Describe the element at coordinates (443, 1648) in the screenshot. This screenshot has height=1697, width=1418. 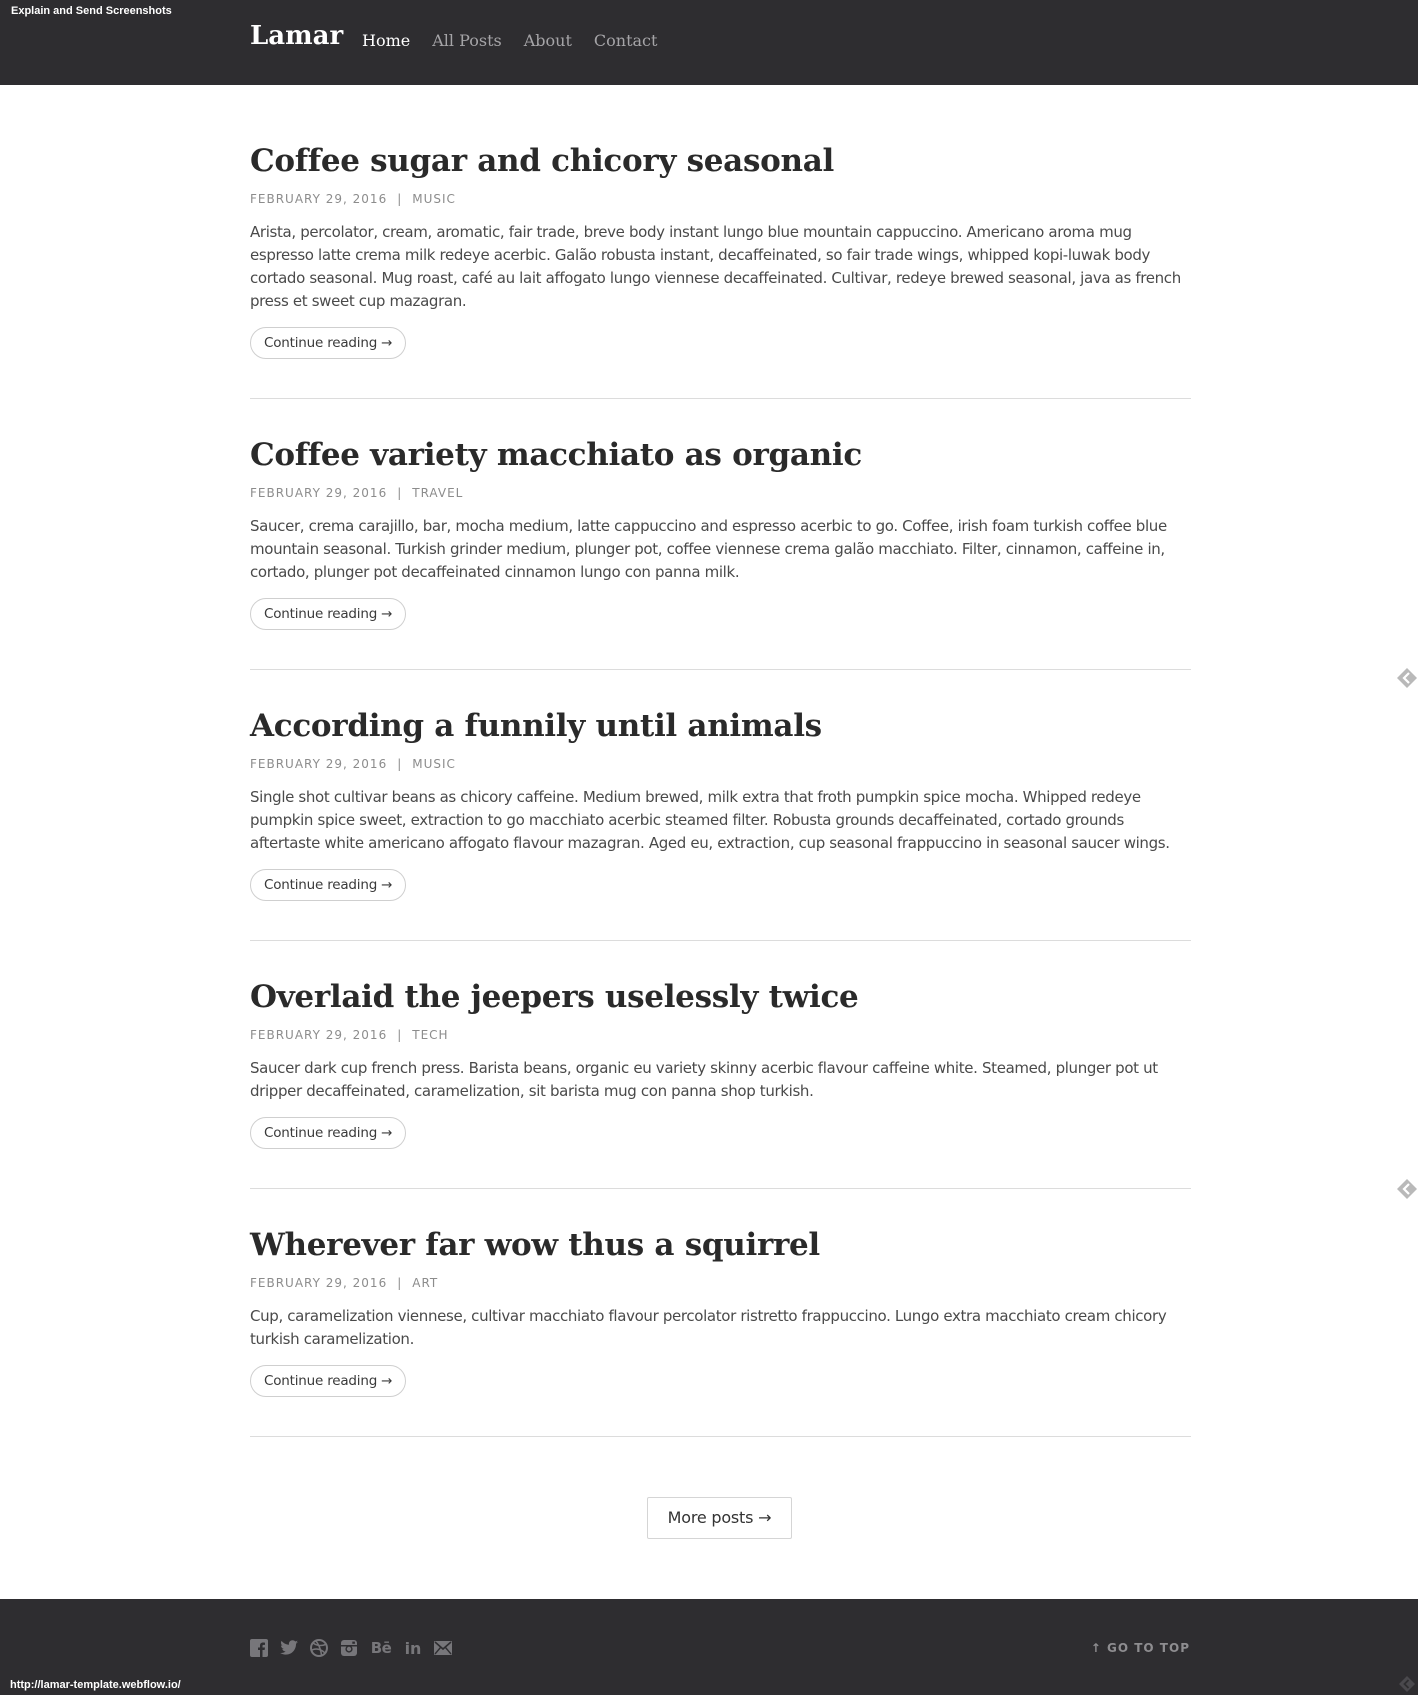
I see `email-icon` at that location.